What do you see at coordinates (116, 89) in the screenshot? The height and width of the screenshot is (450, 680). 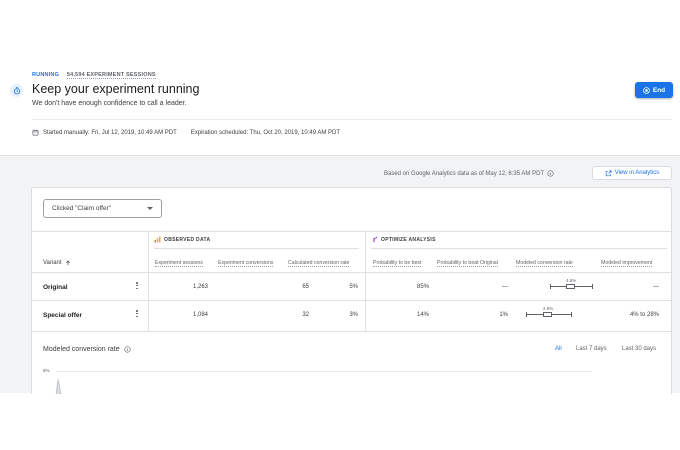 I see `page-title: Keep your experiment running` at bounding box center [116, 89].